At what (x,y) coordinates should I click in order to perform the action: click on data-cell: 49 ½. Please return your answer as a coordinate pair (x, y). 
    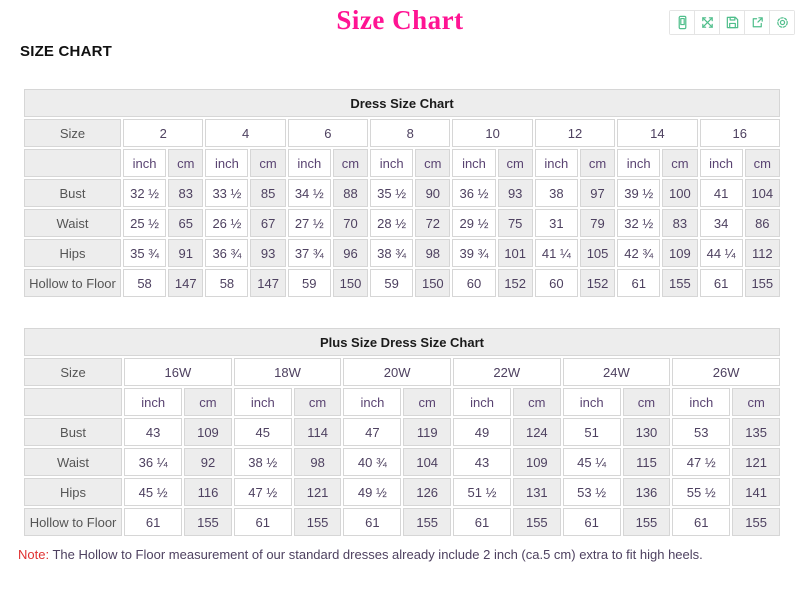
    Looking at the image, I should click on (372, 492).